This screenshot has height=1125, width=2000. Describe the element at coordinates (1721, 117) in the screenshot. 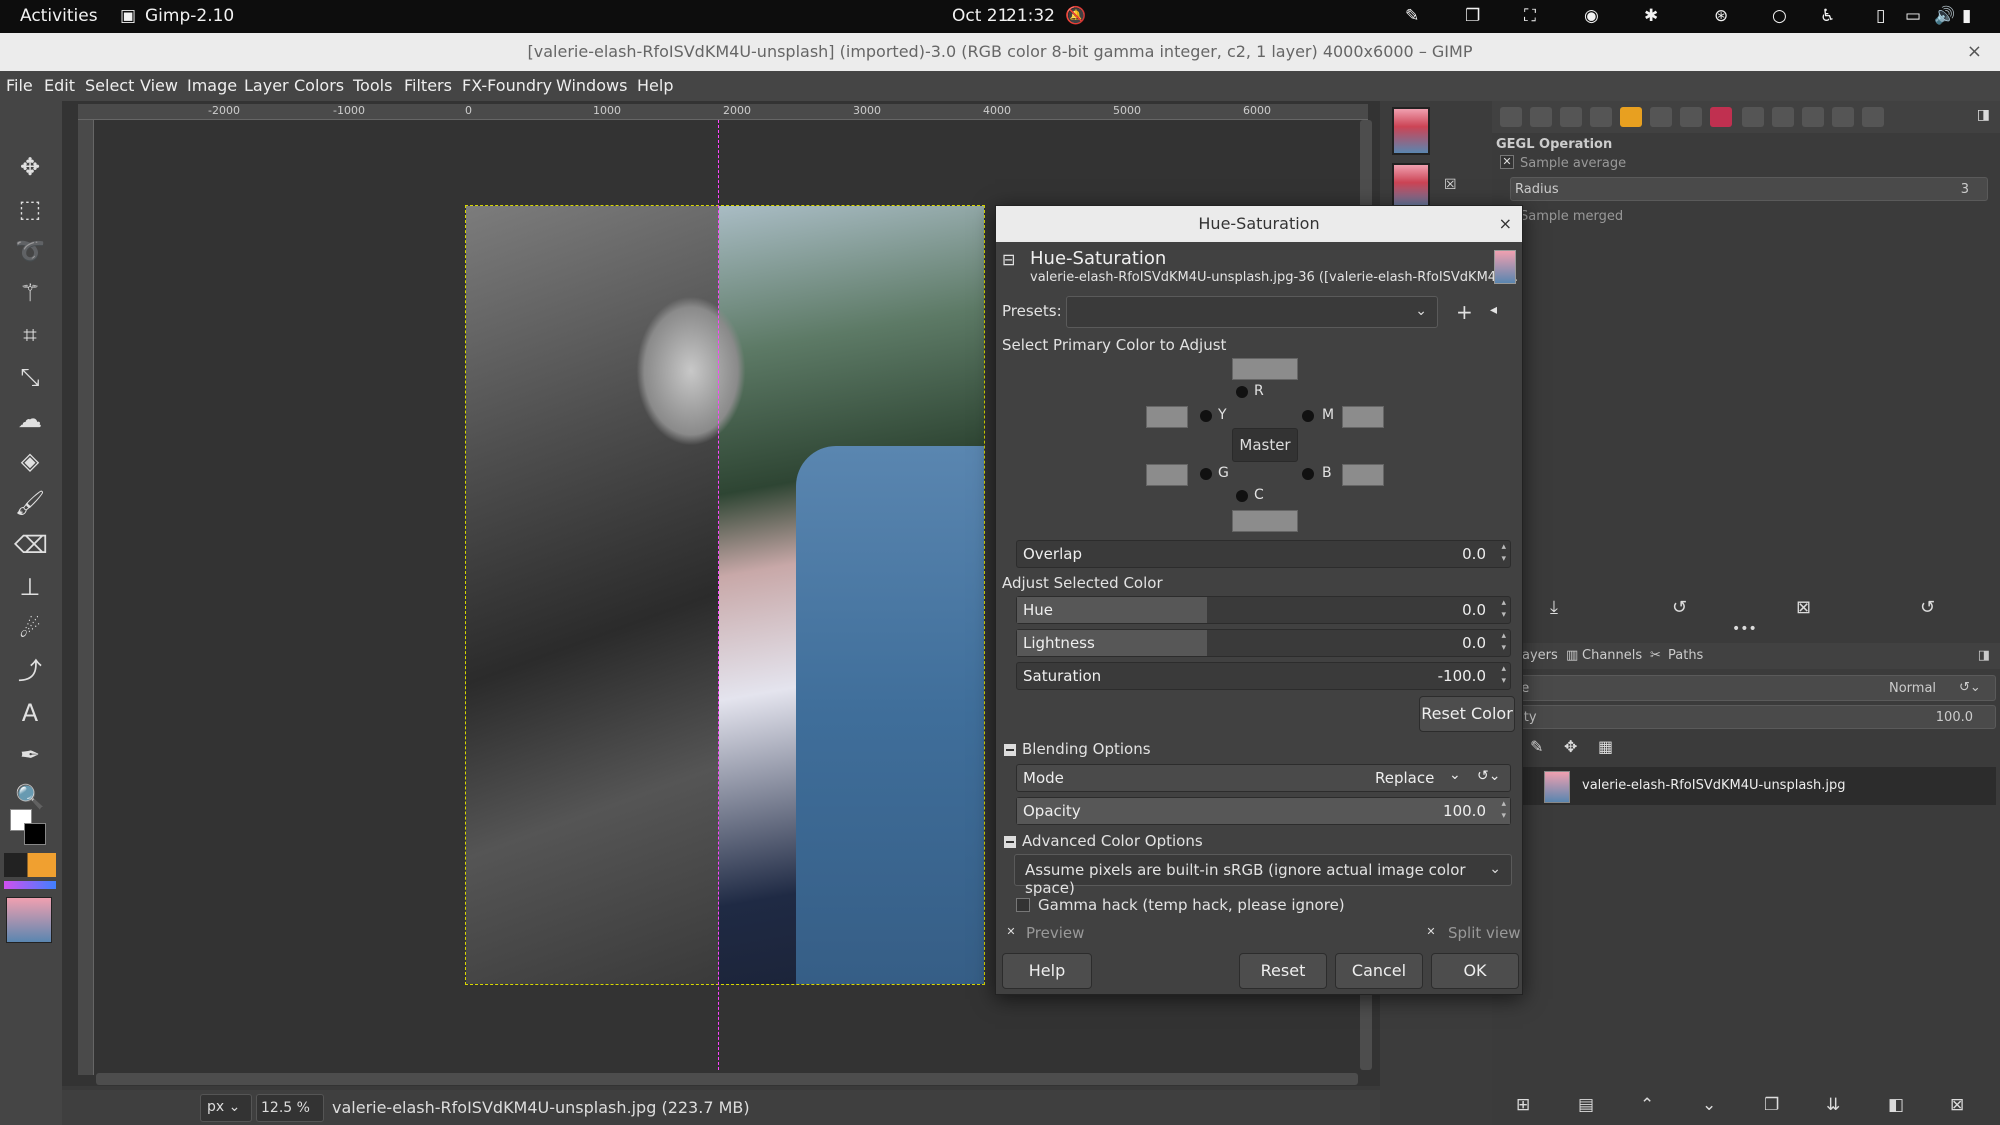

I see `gradients-tab-icon` at that location.